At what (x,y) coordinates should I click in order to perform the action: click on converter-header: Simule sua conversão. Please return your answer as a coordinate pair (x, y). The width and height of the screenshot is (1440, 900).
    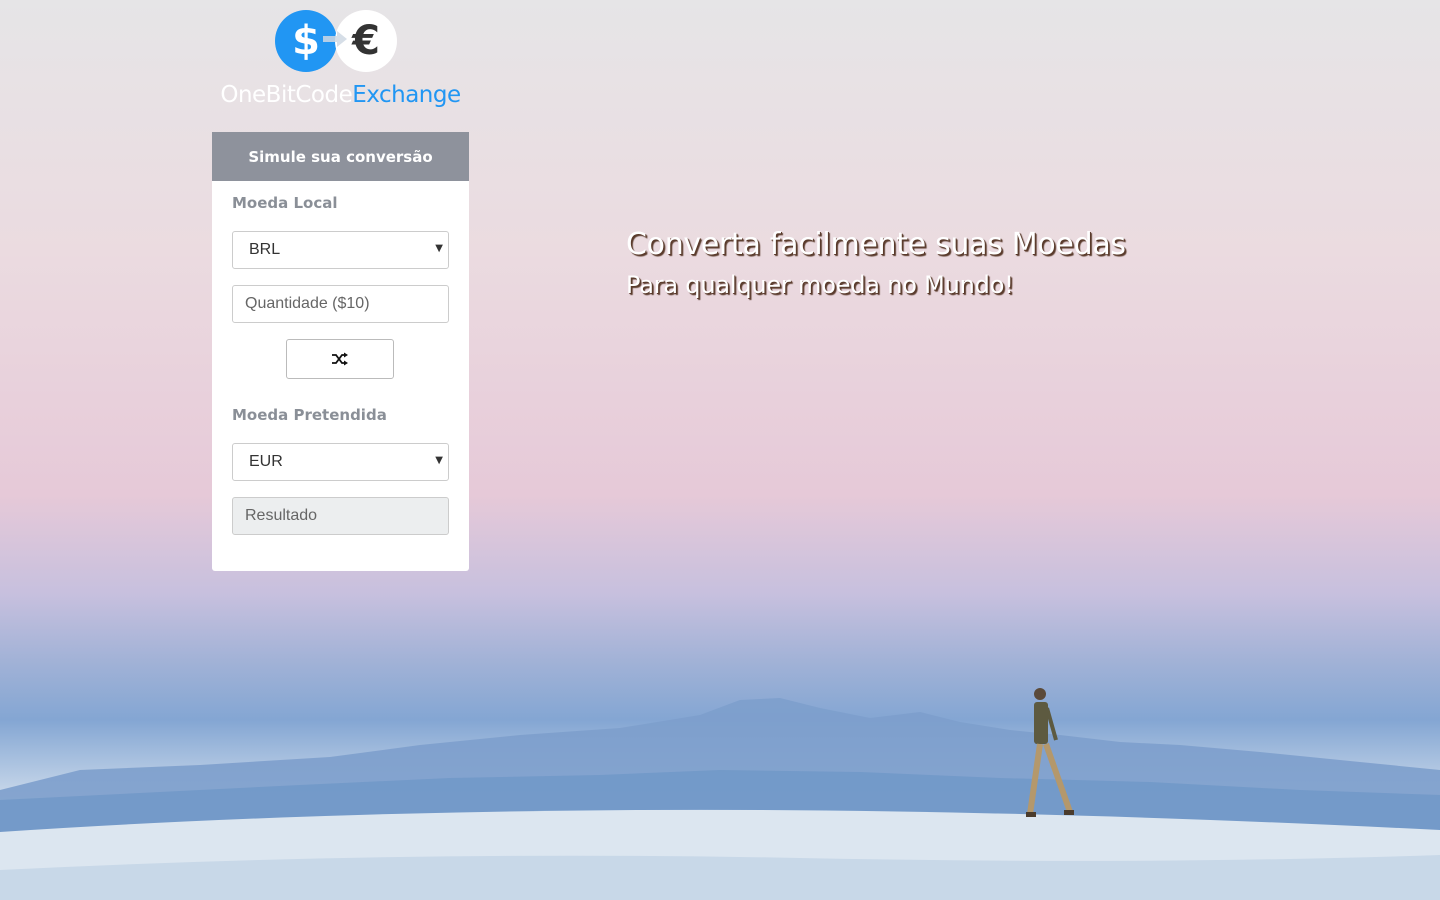
    Looking at the image, I should click on (340, 156).